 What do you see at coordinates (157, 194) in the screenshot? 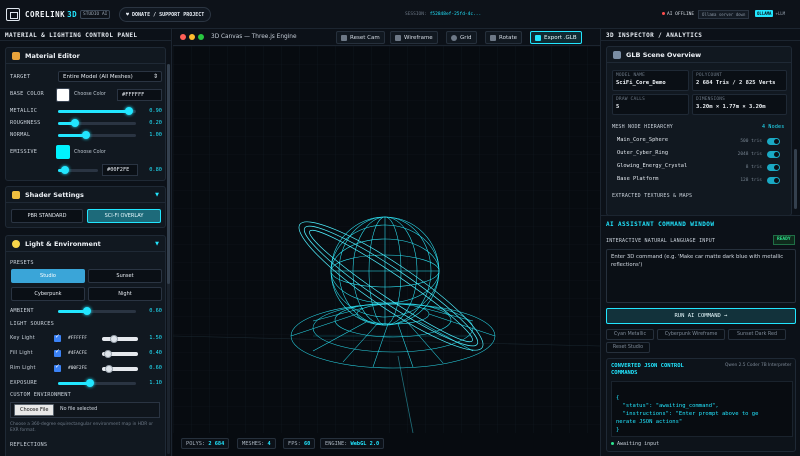
I see `chevron-down-icon: ▼` at bounding box center [157, 194].